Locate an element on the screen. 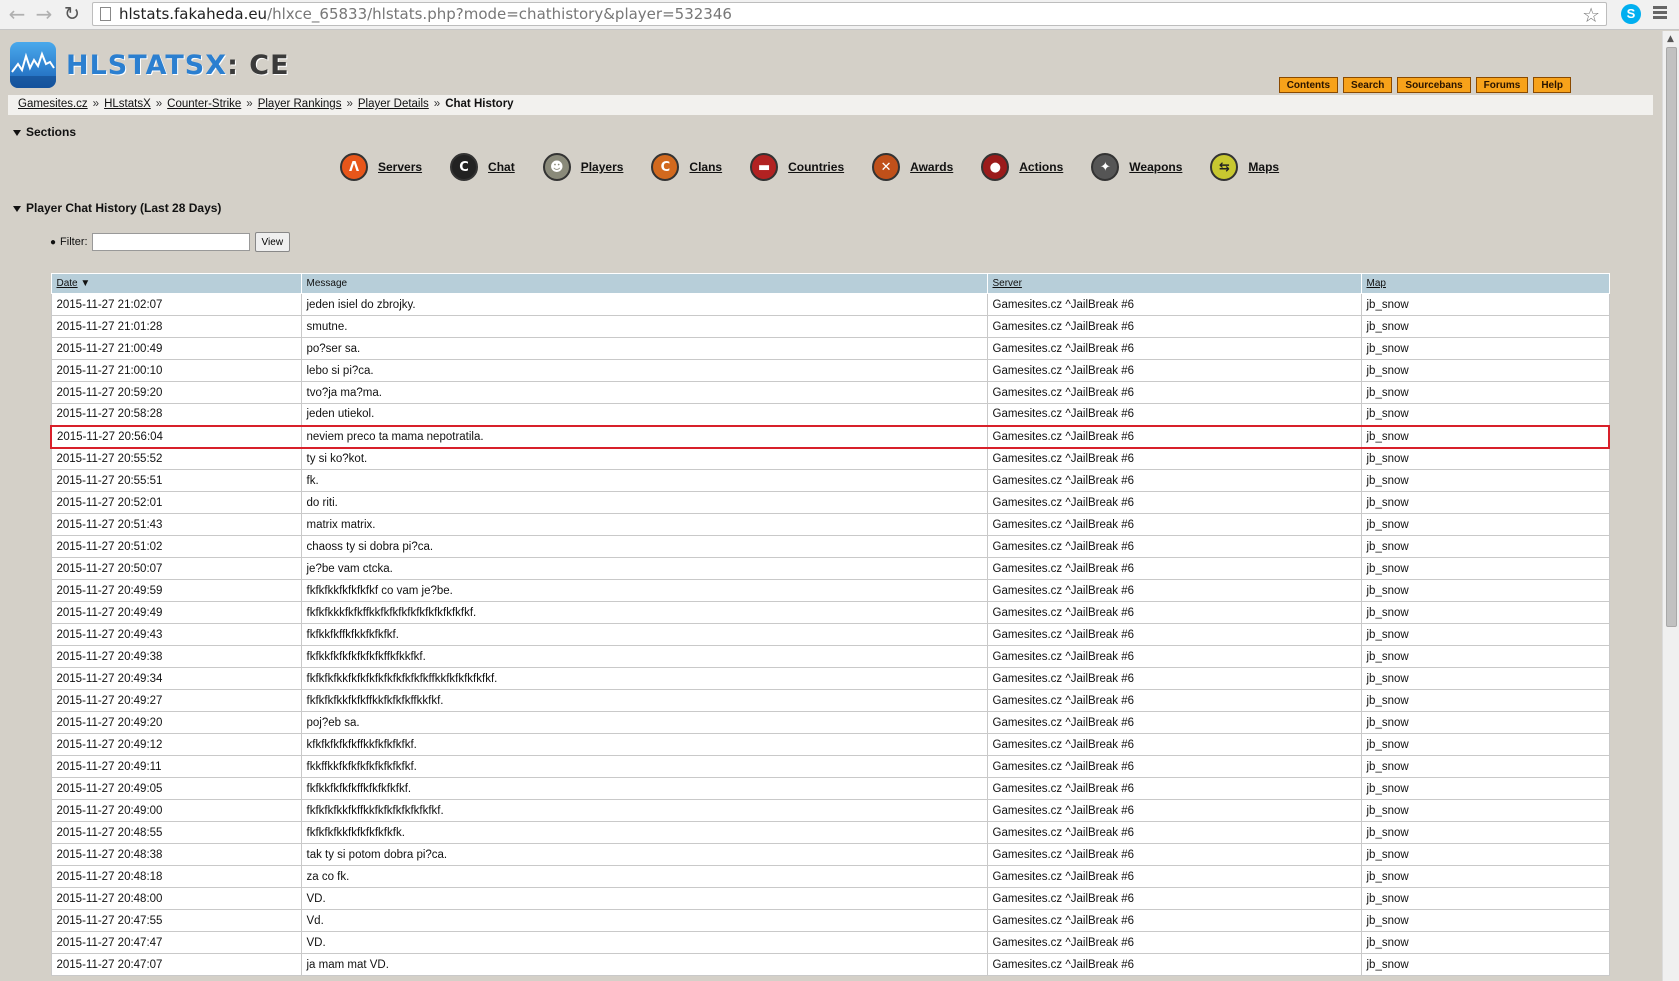 This screenshot has width=1679, height=981. forward-arrow-icon: → is located at coordinates (44, 14).